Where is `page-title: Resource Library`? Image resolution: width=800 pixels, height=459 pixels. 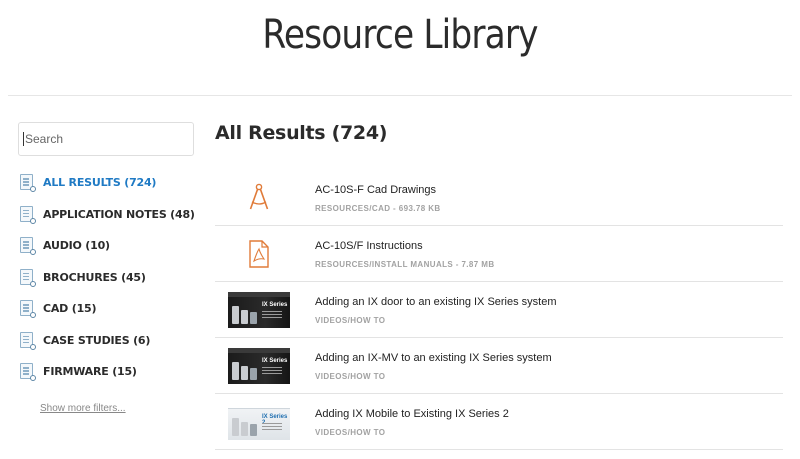
page-title: Resource Library is located at coordinates (400, 35).